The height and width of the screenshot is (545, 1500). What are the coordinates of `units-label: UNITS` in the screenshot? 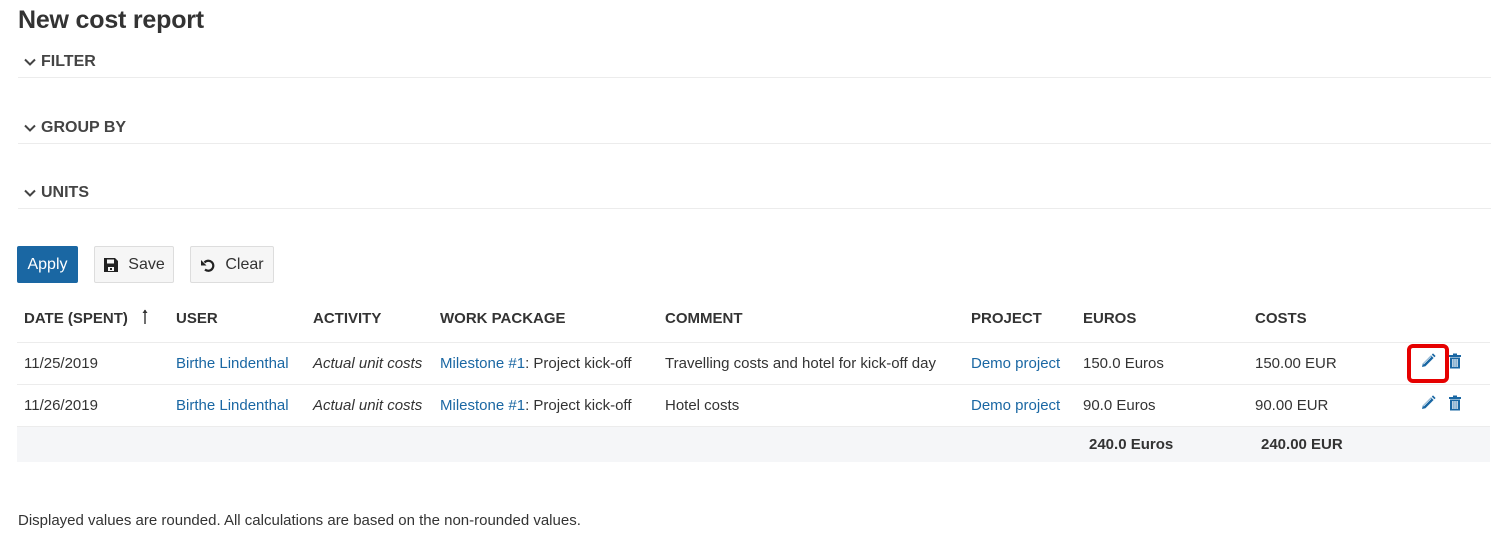 It's located at (65, 192).